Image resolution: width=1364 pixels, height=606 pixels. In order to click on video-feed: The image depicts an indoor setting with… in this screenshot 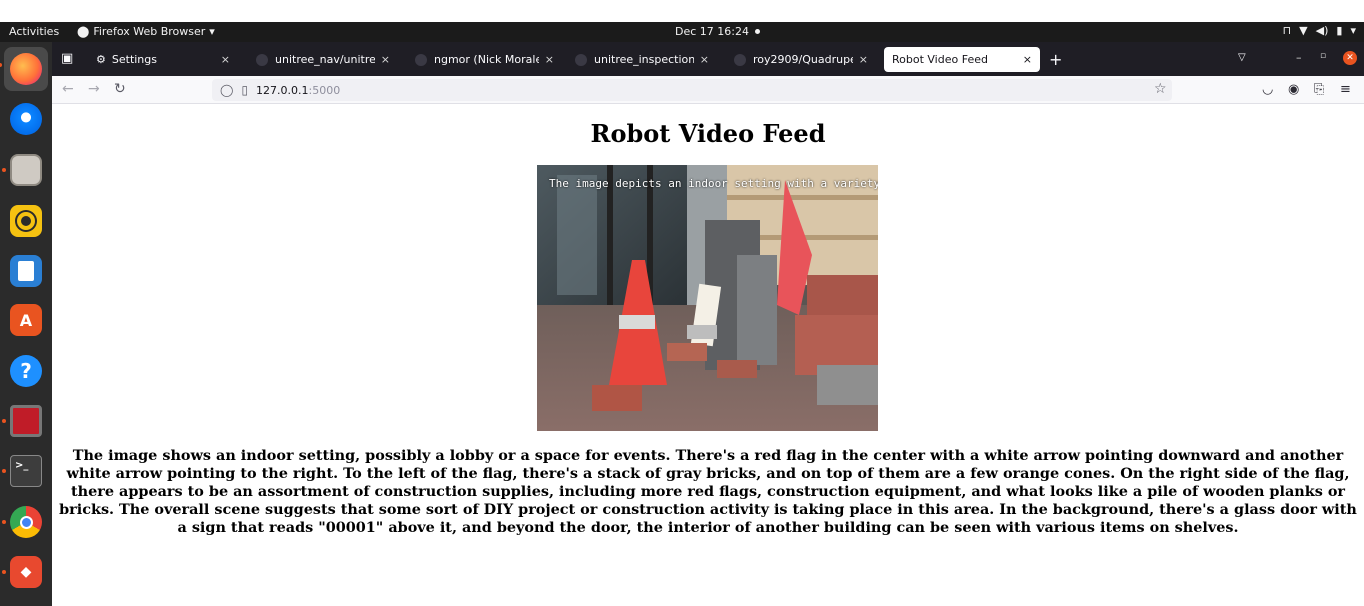, I will do `click(707, 298)`.